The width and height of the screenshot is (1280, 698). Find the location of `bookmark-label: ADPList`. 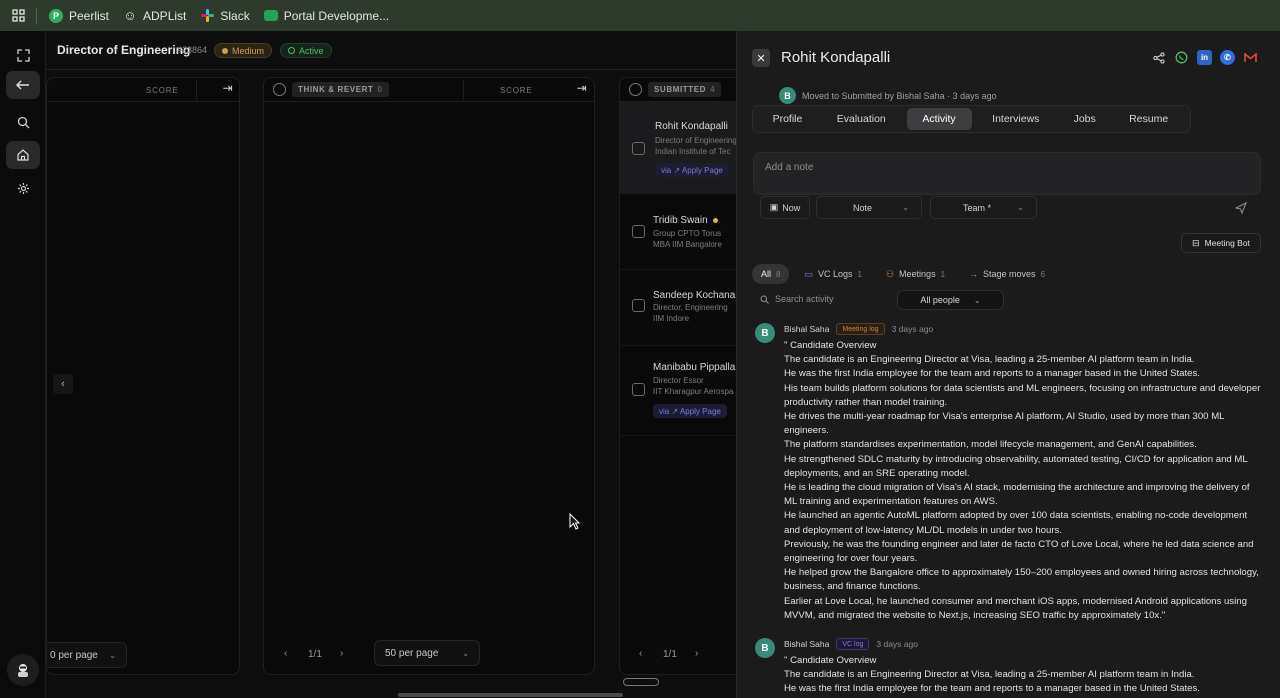

bookmark-label: ADPList is located at coordinates (165, 15).